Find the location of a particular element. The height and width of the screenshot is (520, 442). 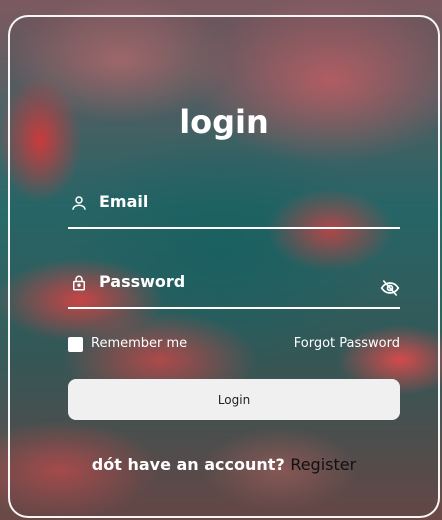

remember-label: Remember me is located at coordinates (139, 343).